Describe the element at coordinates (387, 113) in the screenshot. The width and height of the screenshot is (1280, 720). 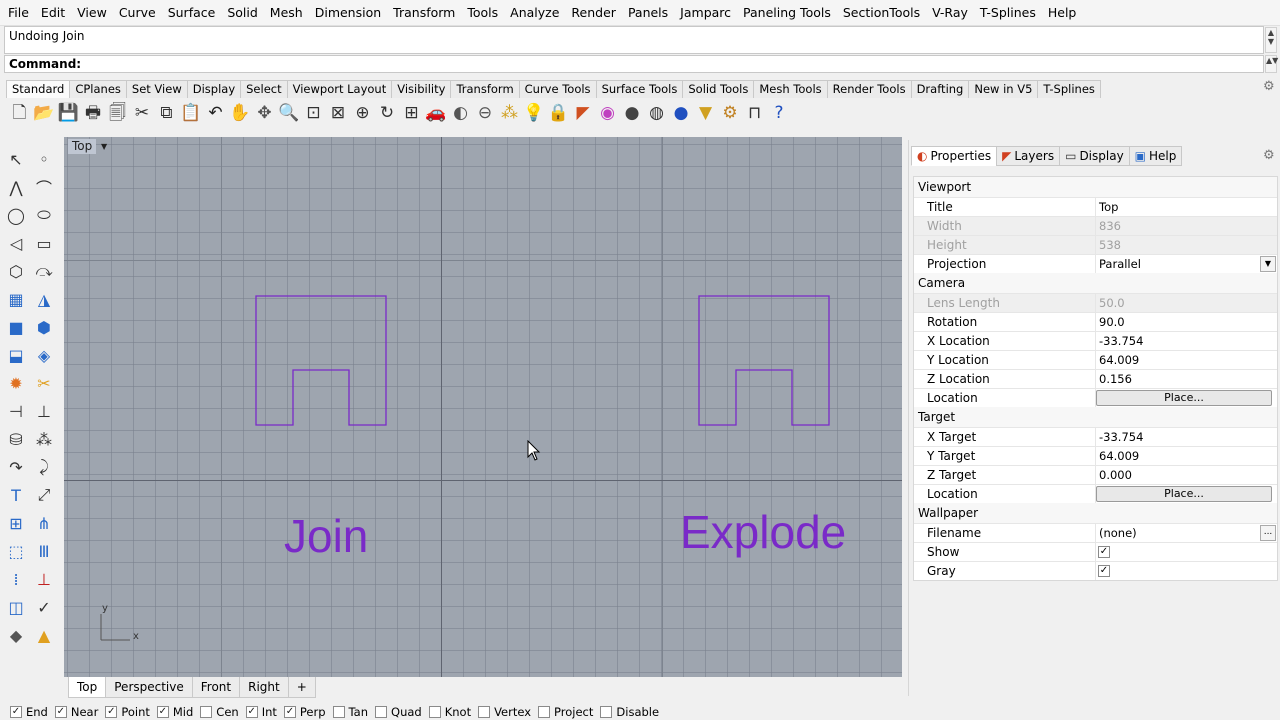
I see `rotate-view-icon: ↻` at that location.